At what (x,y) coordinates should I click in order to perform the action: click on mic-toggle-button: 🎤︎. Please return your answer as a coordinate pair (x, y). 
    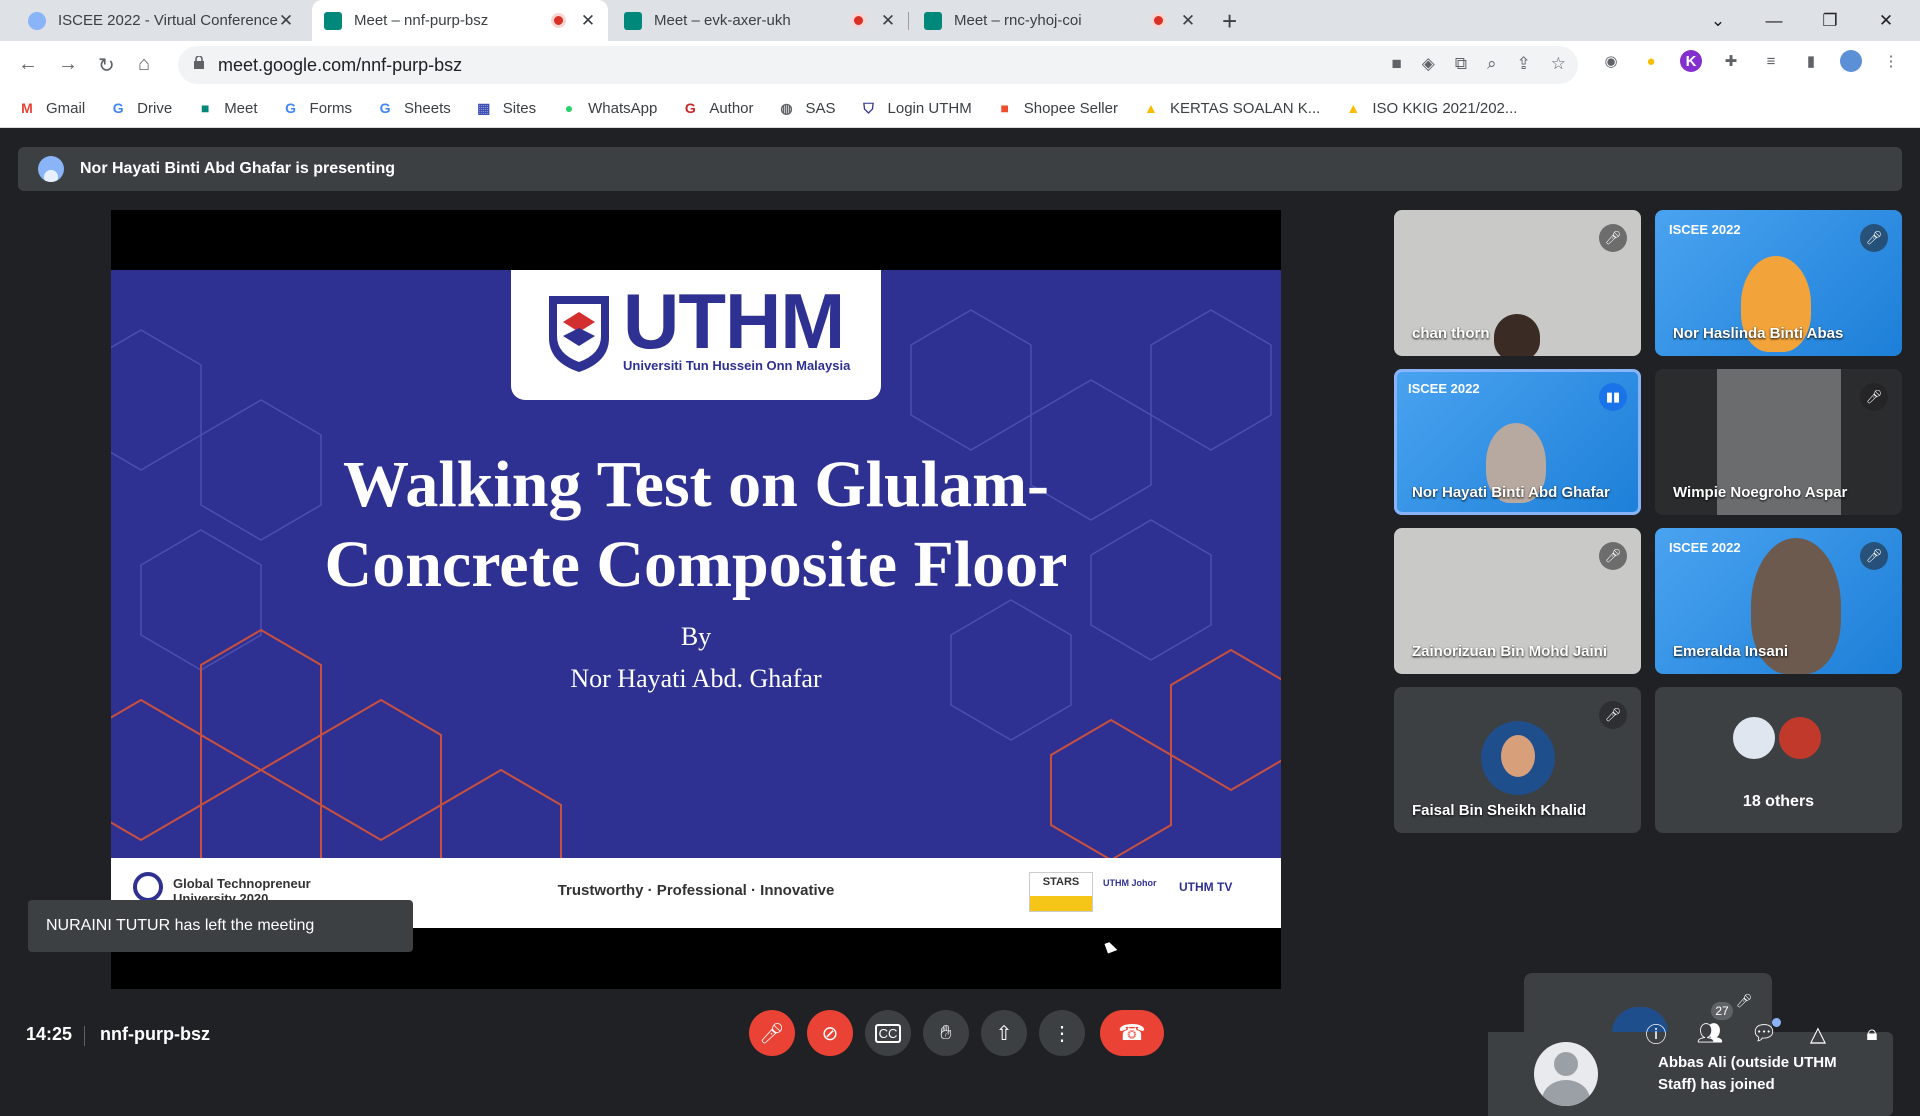
    Looking at the image, I should click on (772, 1033).